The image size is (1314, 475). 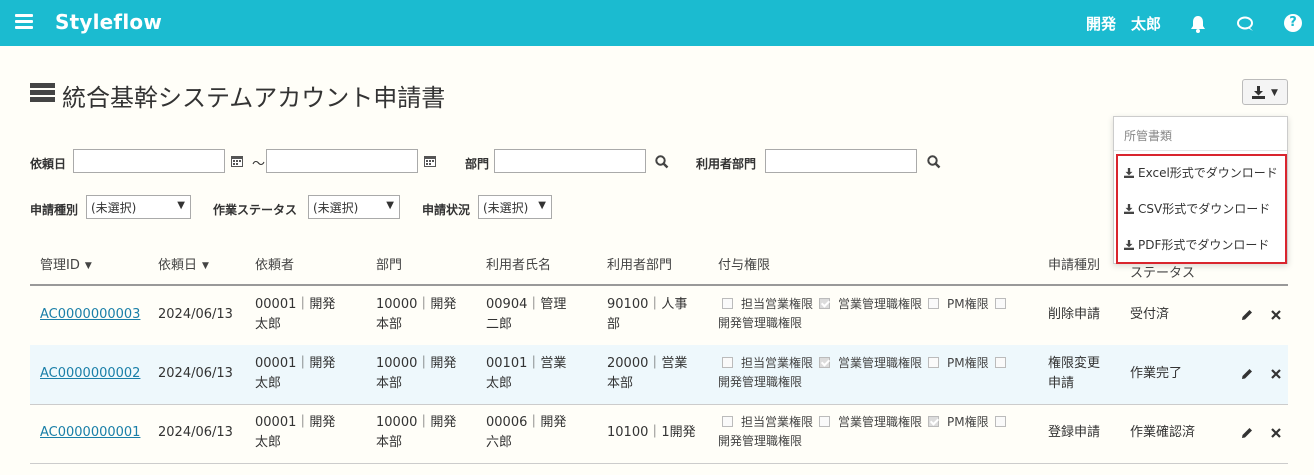 I want to click on date-to-input, so click(x=342, y=161).